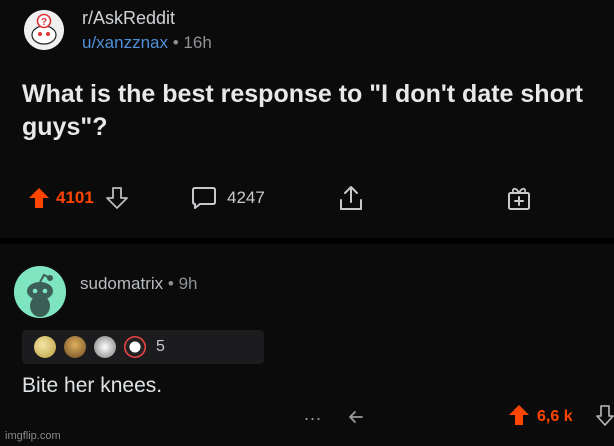 This screenshot has width=614, height=446. I want to click on comment-bubble-icon, so click(204, 198).